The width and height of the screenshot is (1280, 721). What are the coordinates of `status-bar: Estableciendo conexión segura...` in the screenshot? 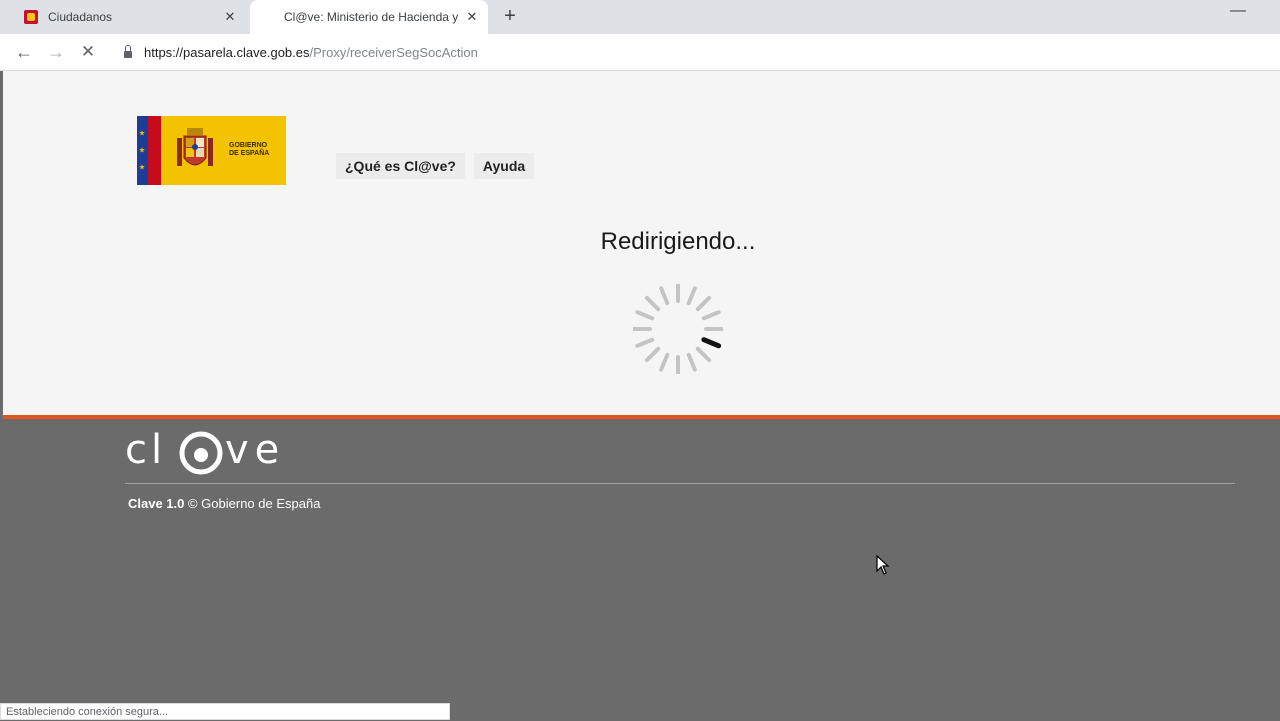 It's located at (225, 711).